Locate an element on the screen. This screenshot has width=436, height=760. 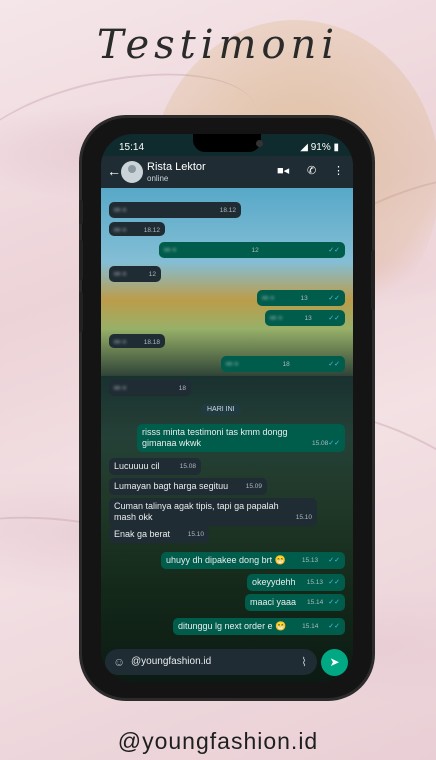
outgoing-message: uhuyy dh dipakee dong brt 😁 15.13 ✓✓ is located at coordinates (253, 560).